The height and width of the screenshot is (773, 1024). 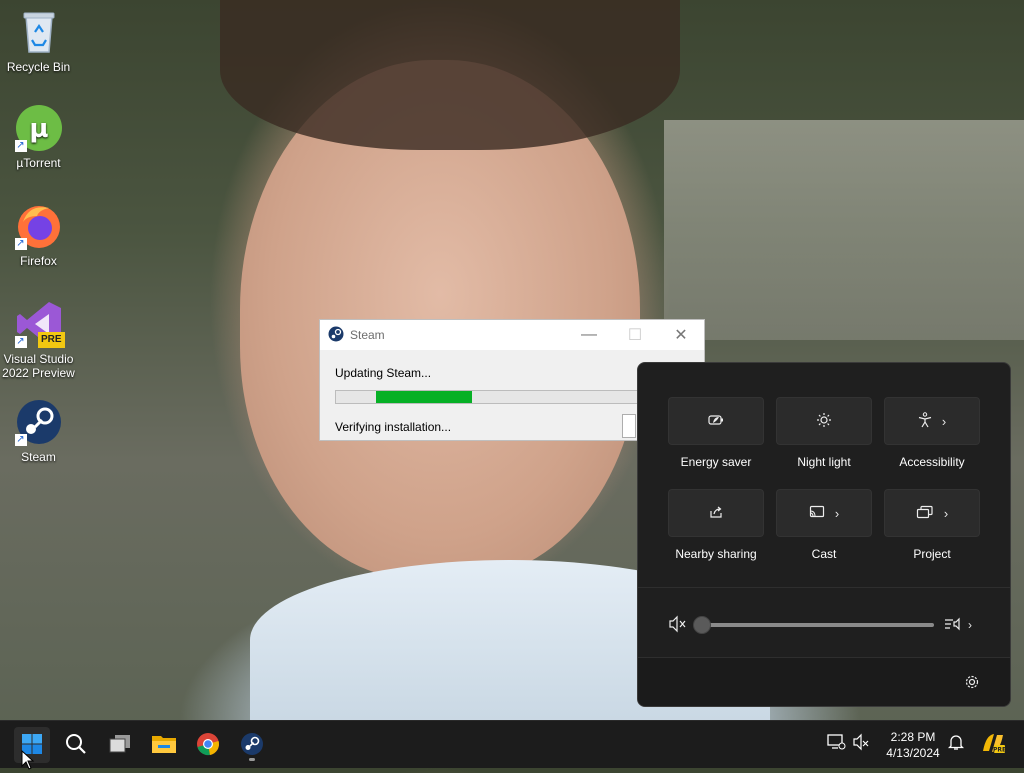 I want to click on search-button, so click(x=76, y=745).